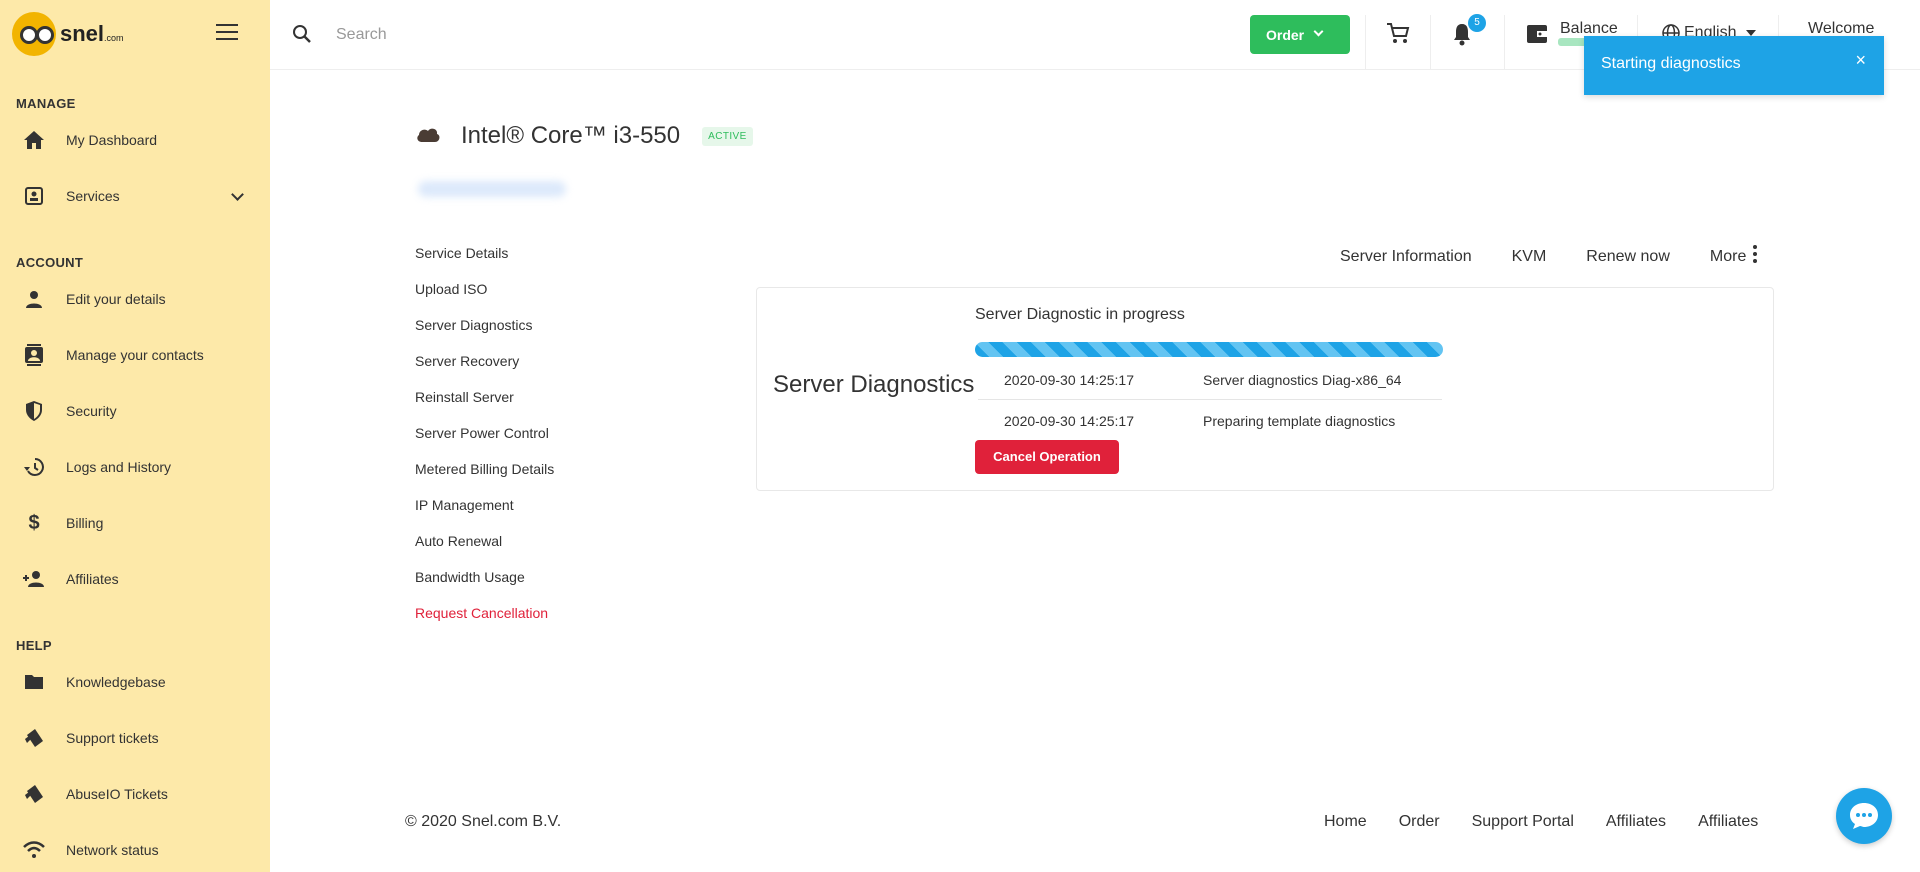 Image resolution: width=1920 pixels, height=872 pixels. I want to click on close-icon: ×, so click(1860, 60).